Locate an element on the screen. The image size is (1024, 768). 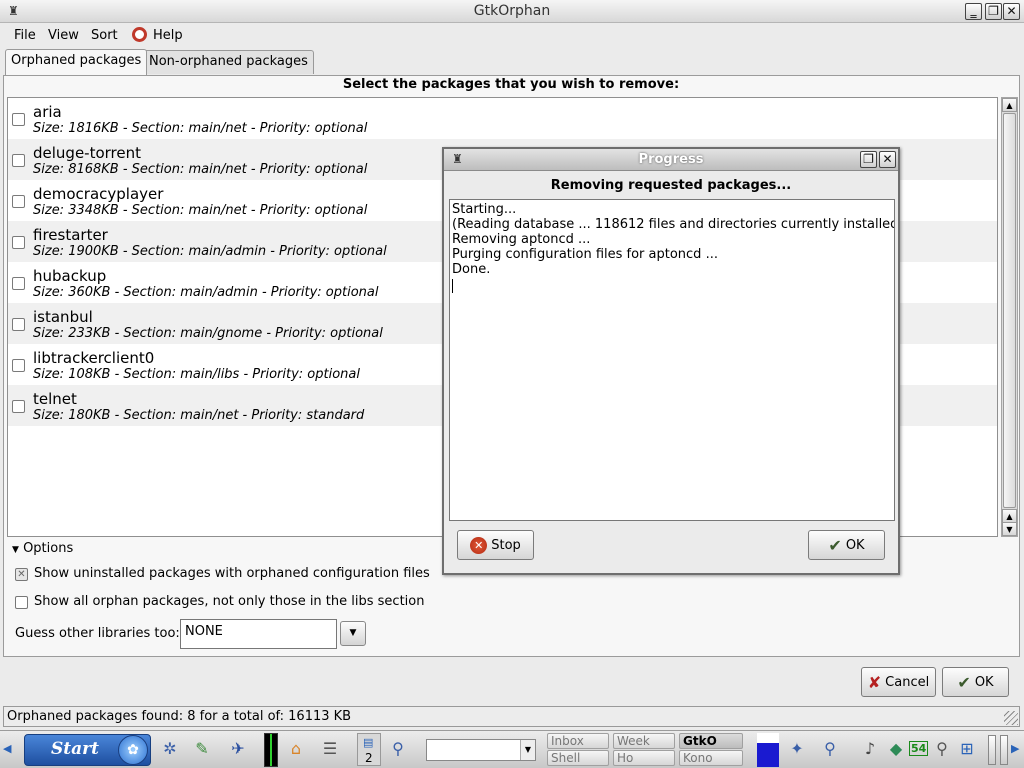
home-icon: ⌂ is located at coordinates (296, 749).